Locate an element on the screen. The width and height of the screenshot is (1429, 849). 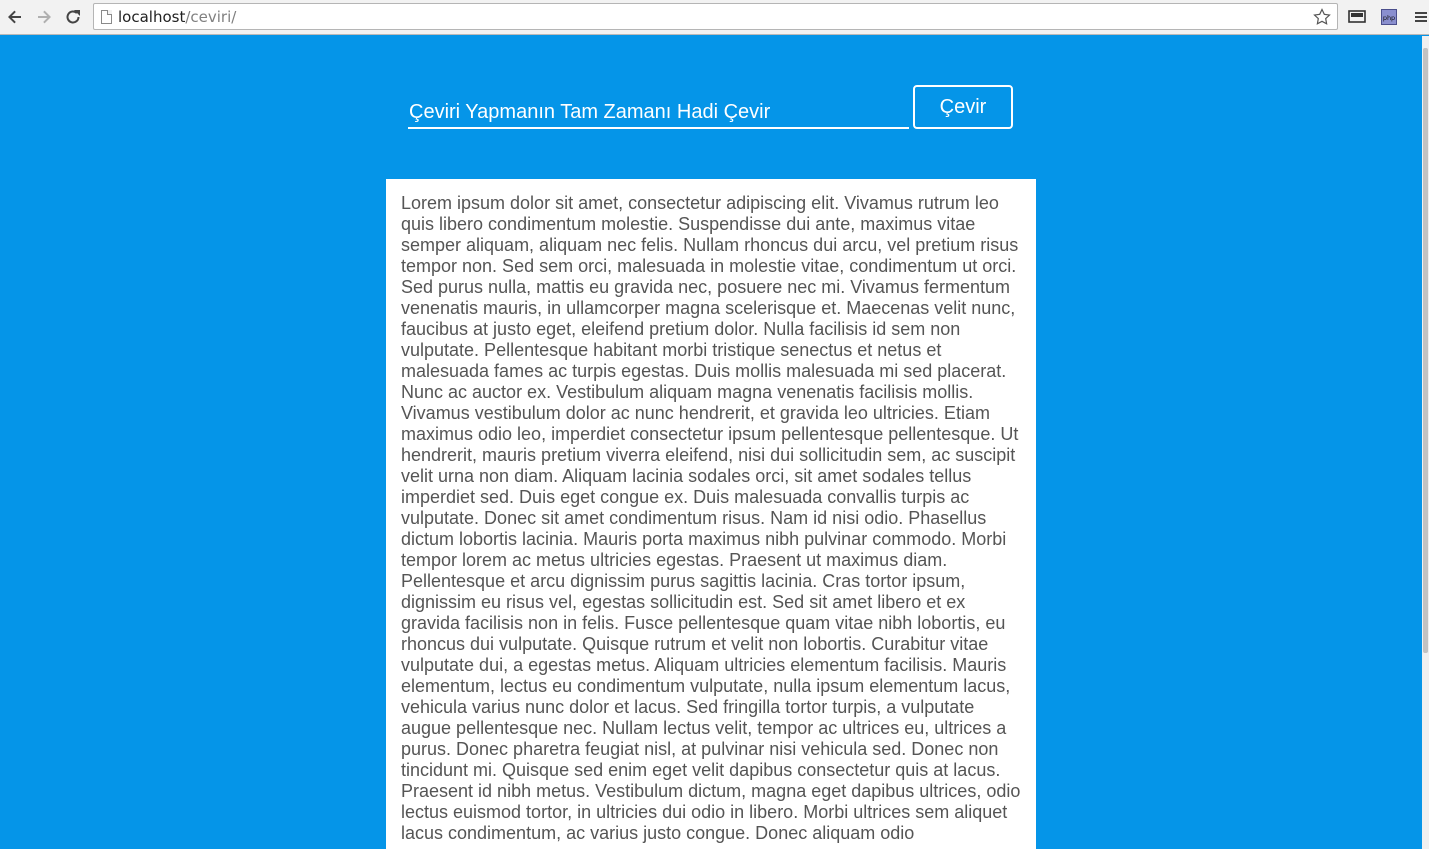
url-host: localhost is located at coordinates (152, 17).